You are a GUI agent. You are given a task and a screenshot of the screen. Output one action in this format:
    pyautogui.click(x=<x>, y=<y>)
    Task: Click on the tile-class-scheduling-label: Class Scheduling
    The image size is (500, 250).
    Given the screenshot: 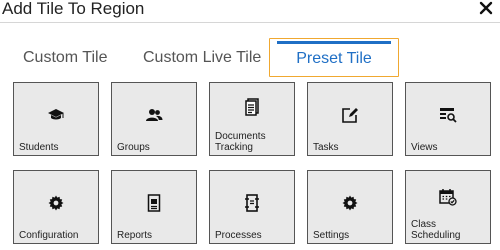 What is the action you would take?
    pyautogui.click(x=436, y=230)
    